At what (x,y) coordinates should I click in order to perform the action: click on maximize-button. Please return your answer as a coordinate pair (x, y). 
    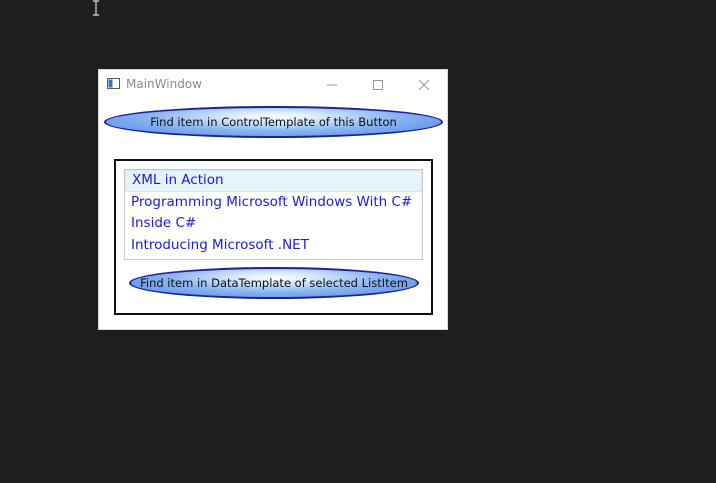
    Looking at the image, I should click on (378, 85).